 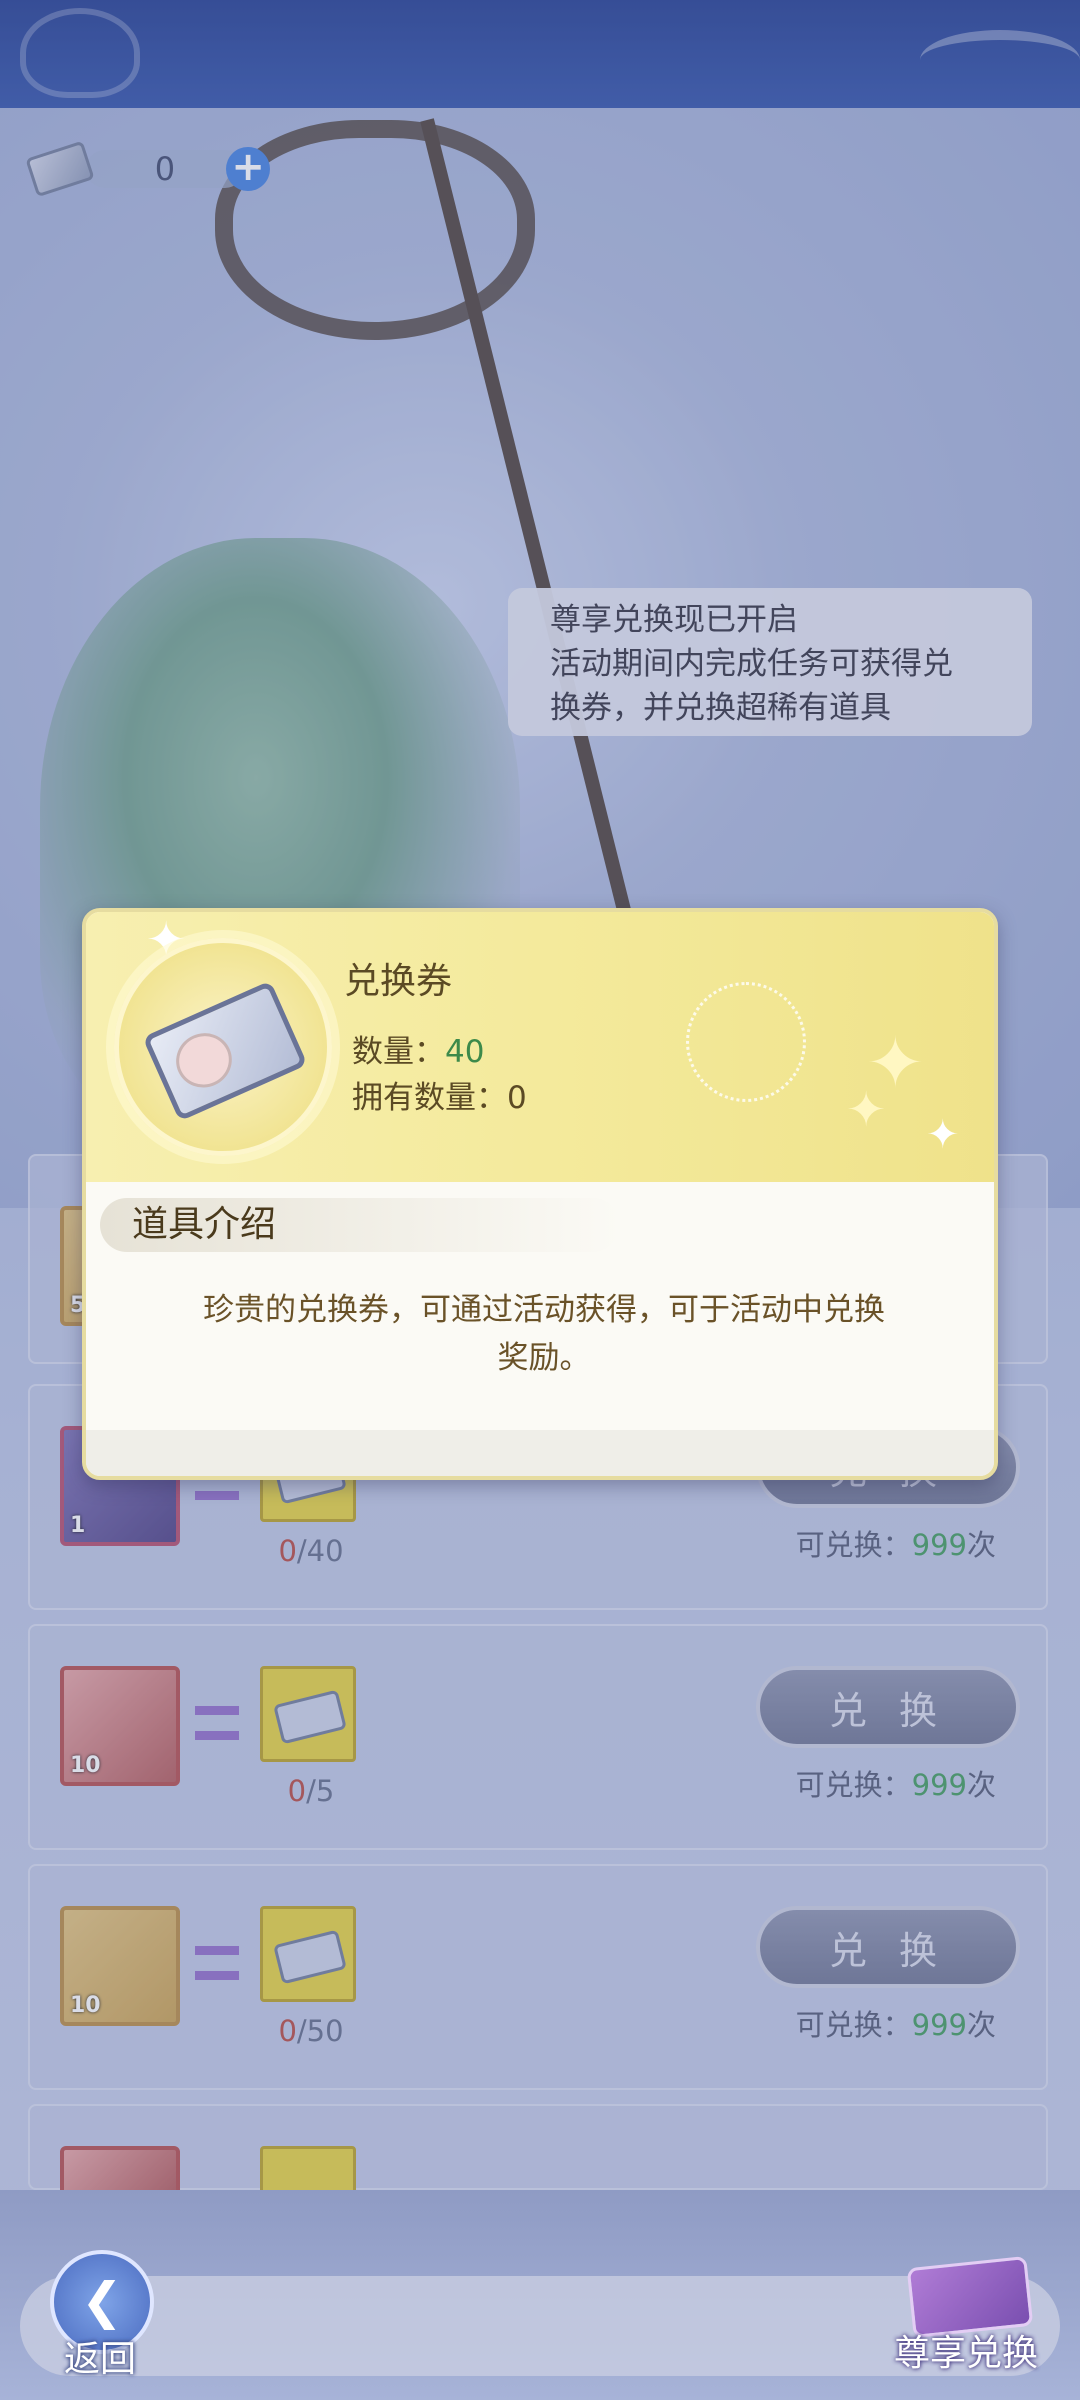 What do you see at coordinates (439, 1098) in the screenshot?
I see `owned-quantity-line: 拥有数量：0` at bounding box center [439, 1098].